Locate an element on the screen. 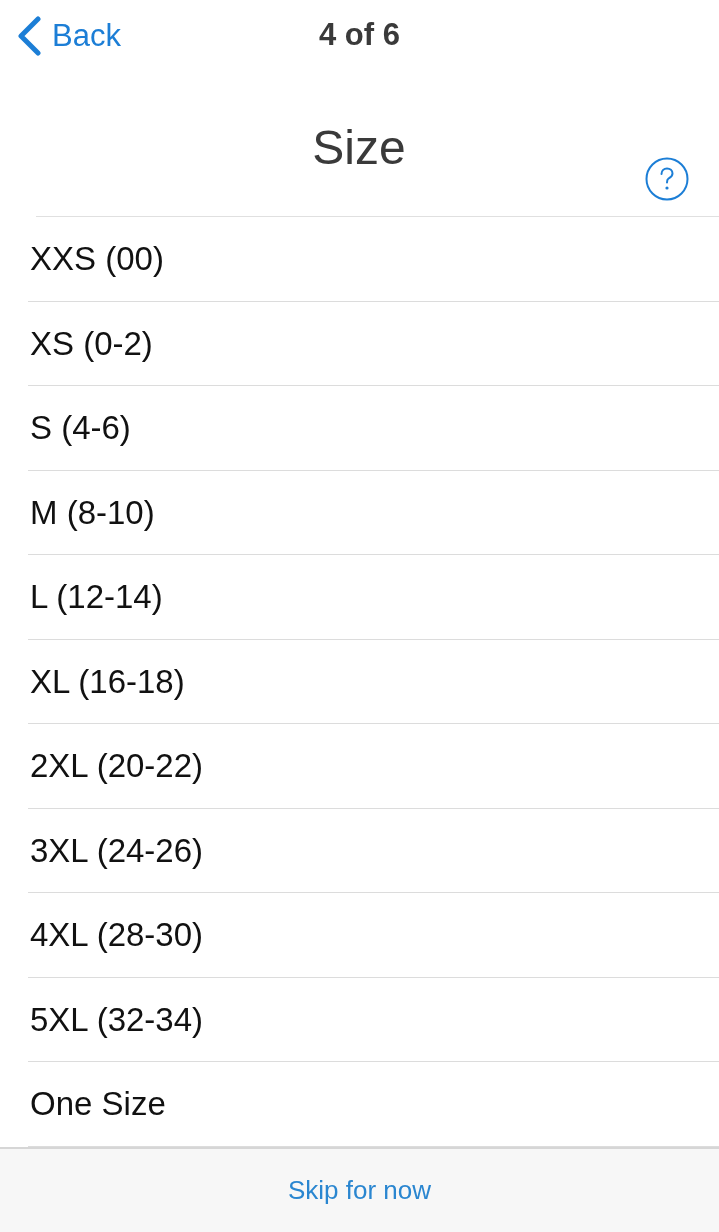  size-option: XS (0-2) is located at coordinates (373, 343).